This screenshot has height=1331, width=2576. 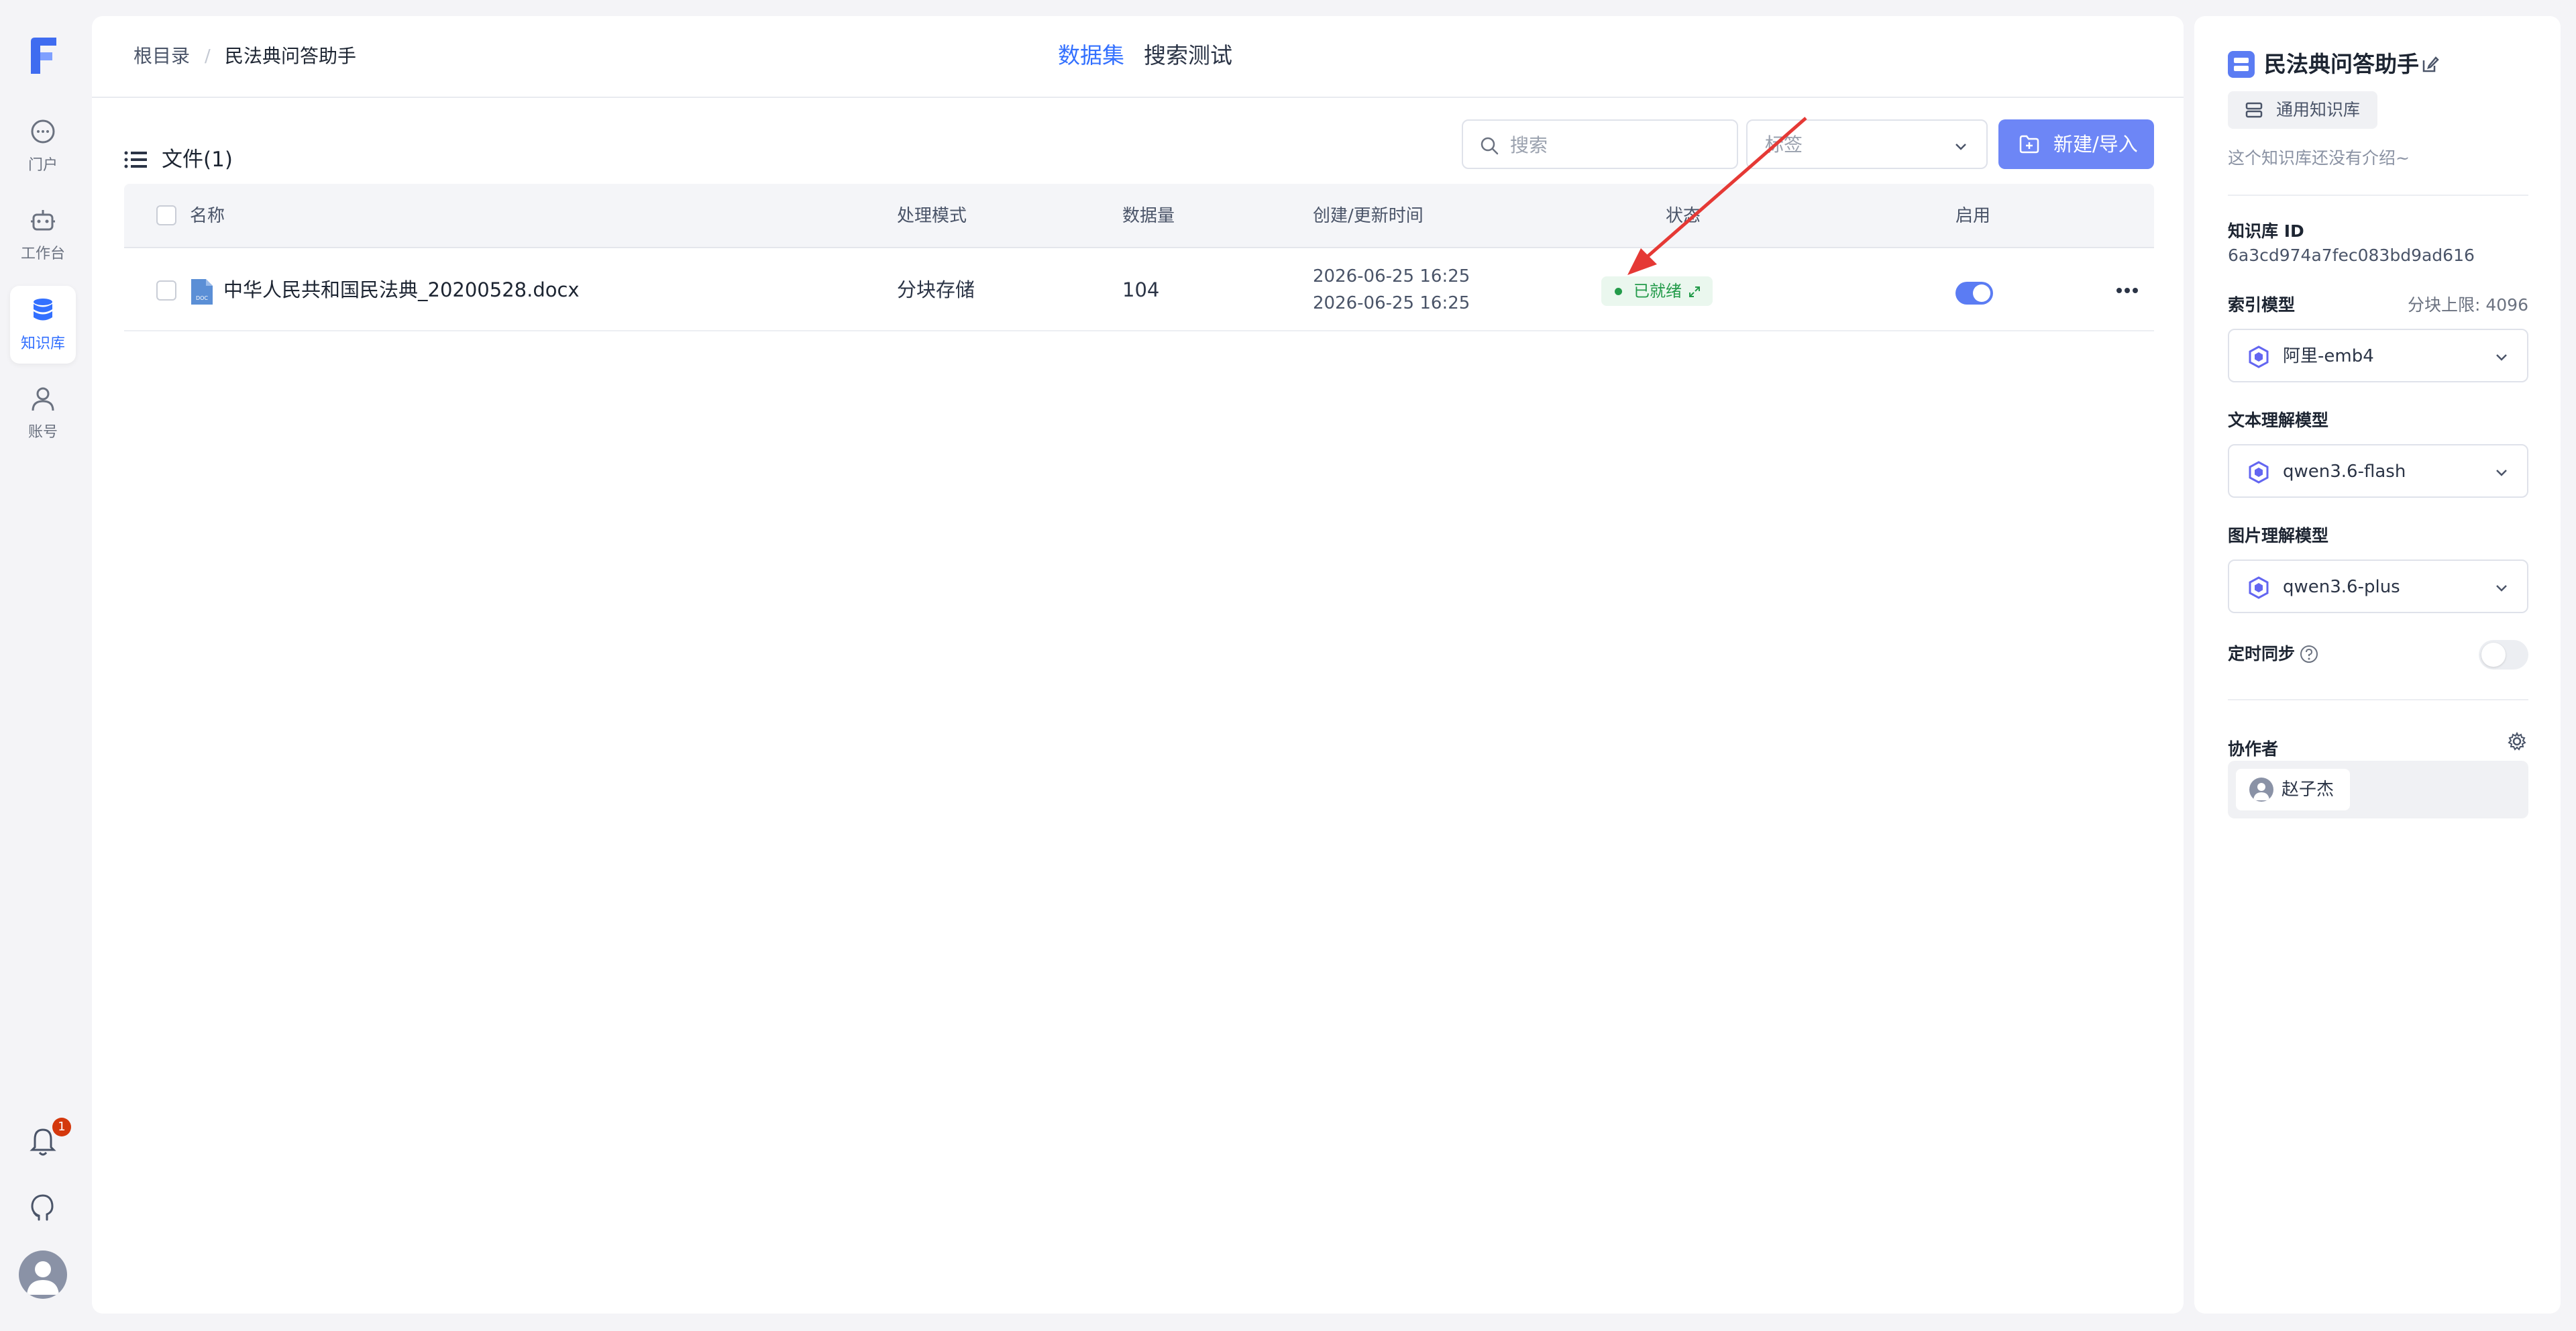 I want to click on storage-icon, so click(x=2254, y=110).